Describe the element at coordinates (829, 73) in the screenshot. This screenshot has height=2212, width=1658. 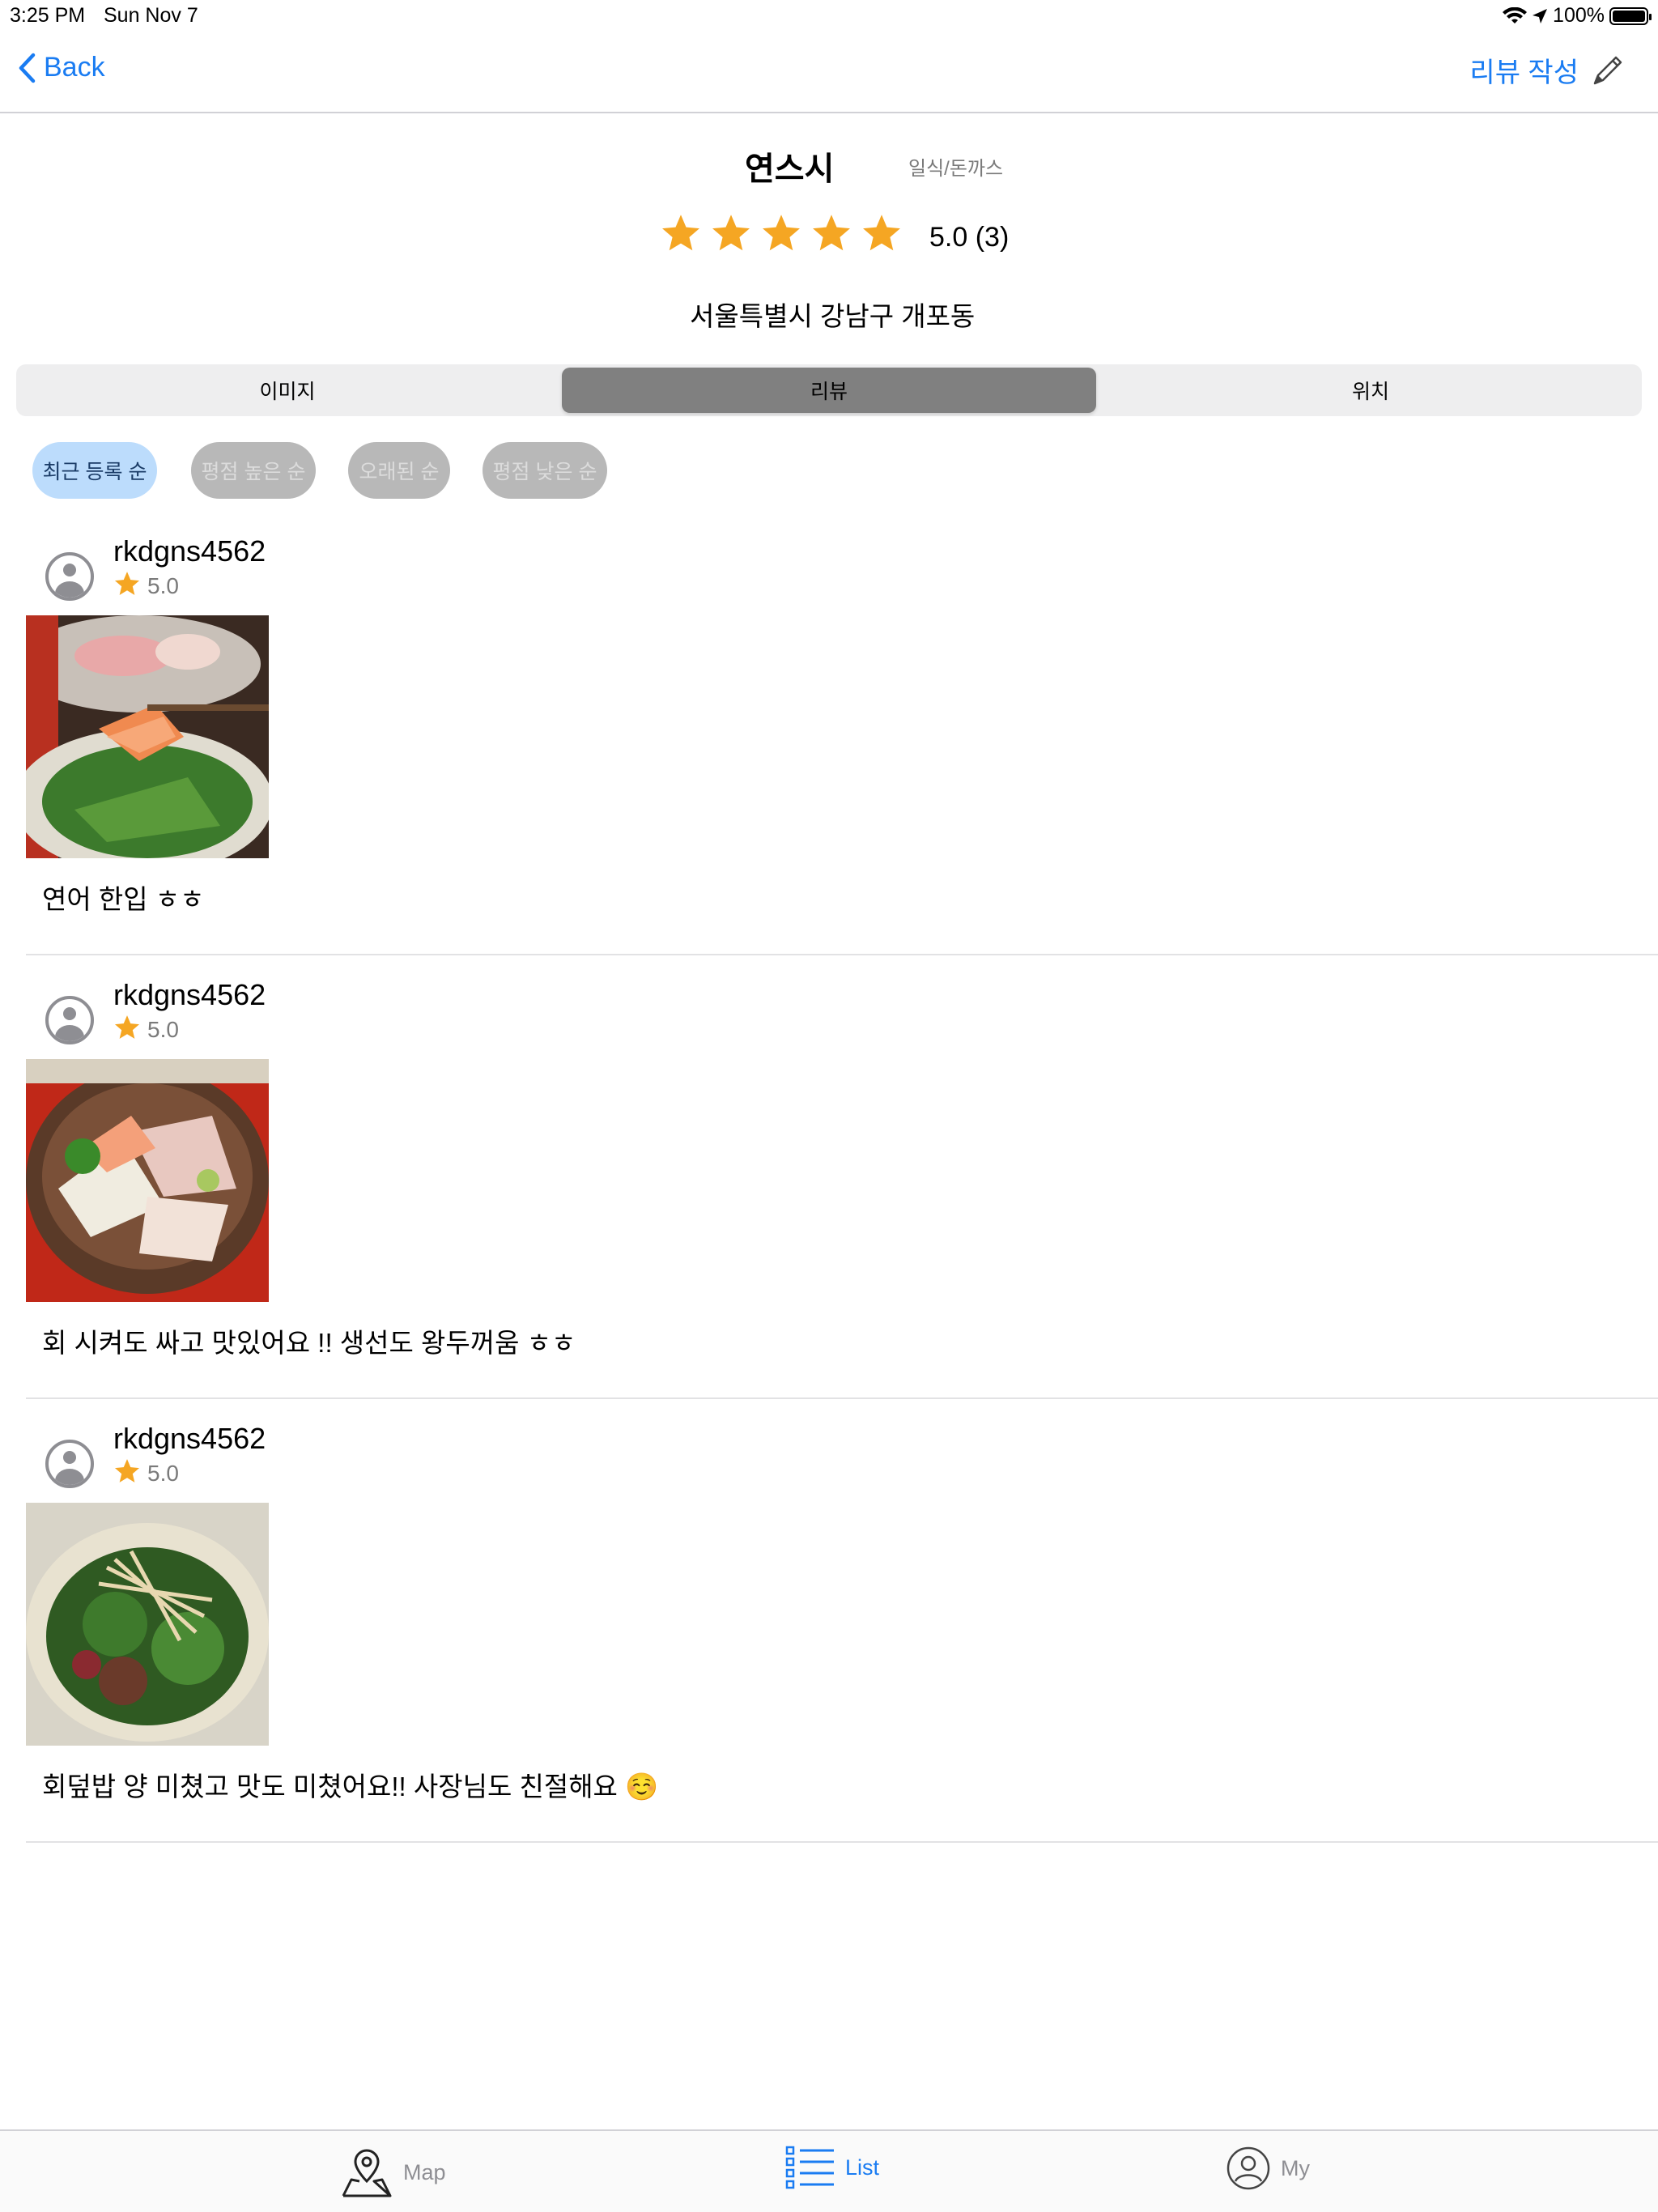
I see `navigation-bar: Back 리뷰 작성` at that location.